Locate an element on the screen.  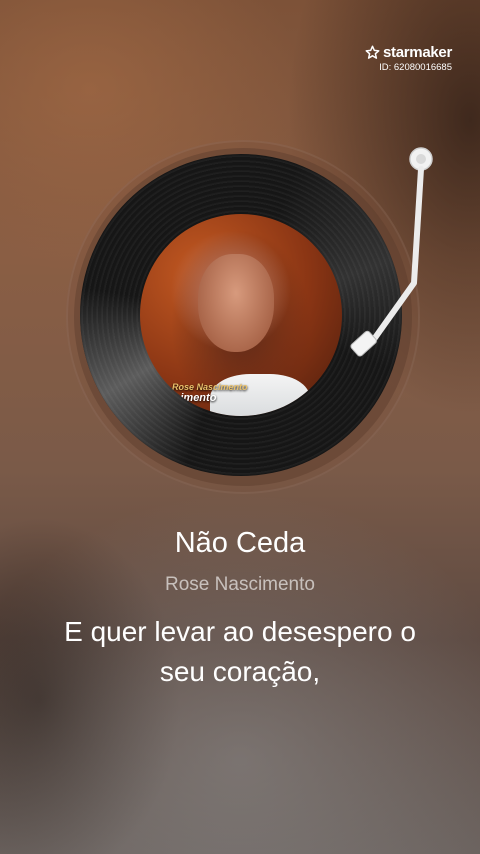
artist-name: Rose Nascimento is located at coordinates (240, 584).